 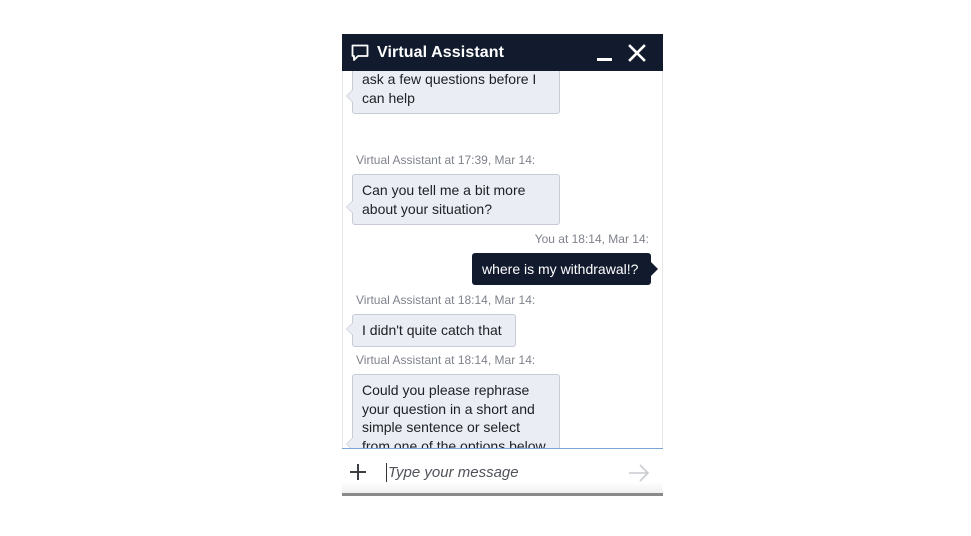 I want to click on message-composer, so click(x=502, y=472).